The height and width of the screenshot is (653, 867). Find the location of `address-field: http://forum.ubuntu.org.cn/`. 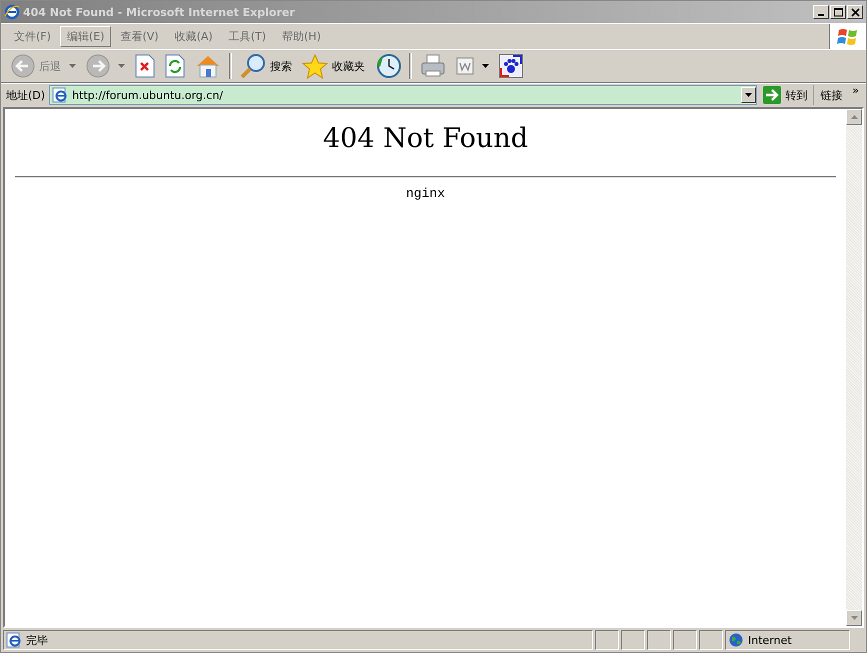

address-field: http://forum.ubuntu.org.cn/ is located at coordinates (403, 95).